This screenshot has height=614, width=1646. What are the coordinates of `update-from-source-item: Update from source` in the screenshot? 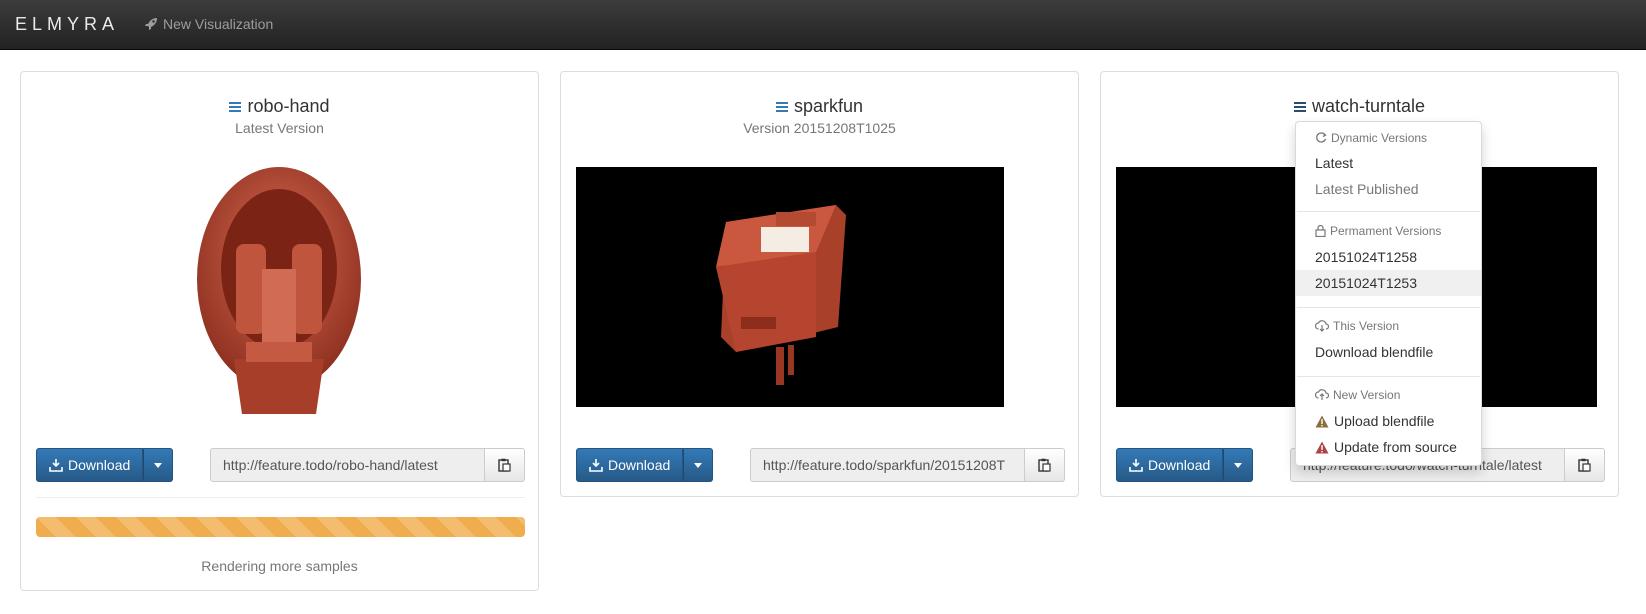 It's located at (1388, 447).